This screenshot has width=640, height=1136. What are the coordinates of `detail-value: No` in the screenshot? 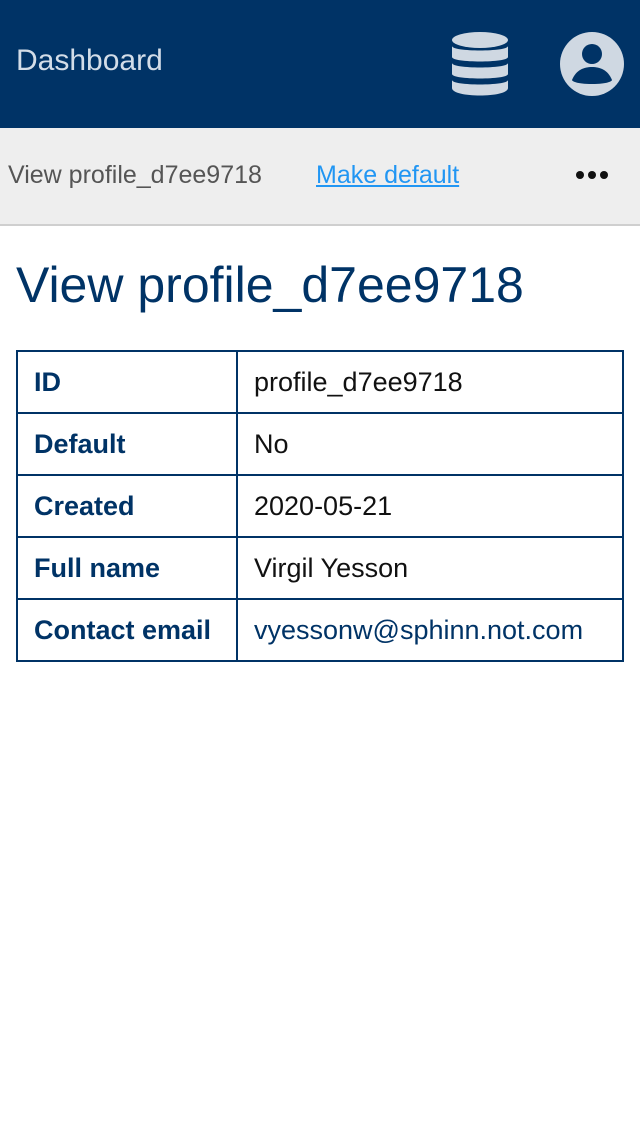 It's located at (430, 444).